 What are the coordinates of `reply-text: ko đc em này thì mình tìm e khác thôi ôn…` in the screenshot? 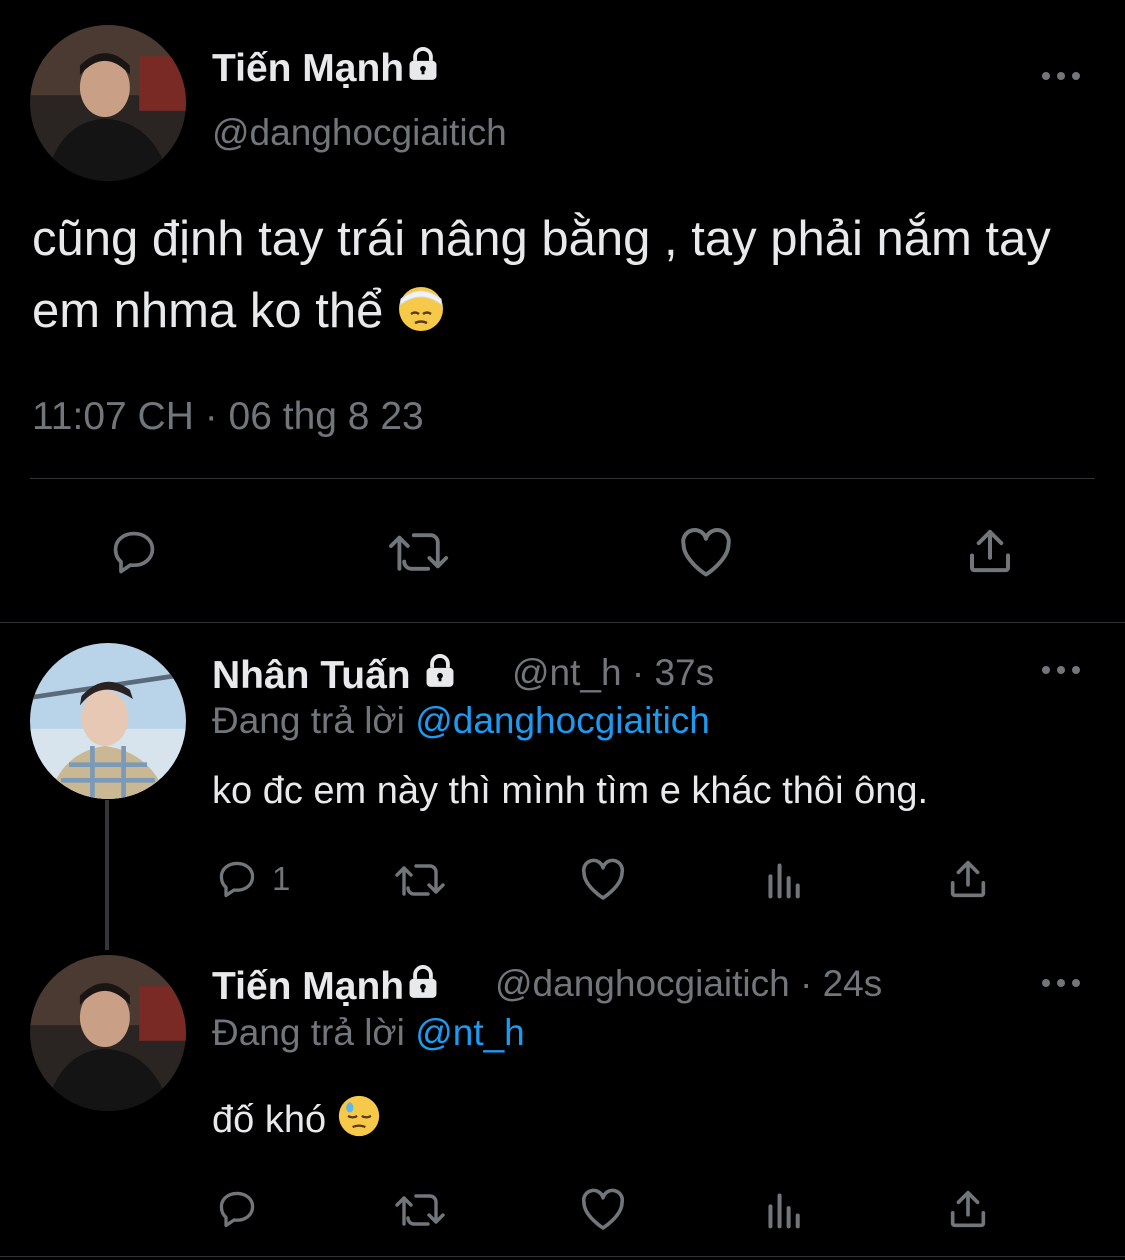 It's located at (570, 791).